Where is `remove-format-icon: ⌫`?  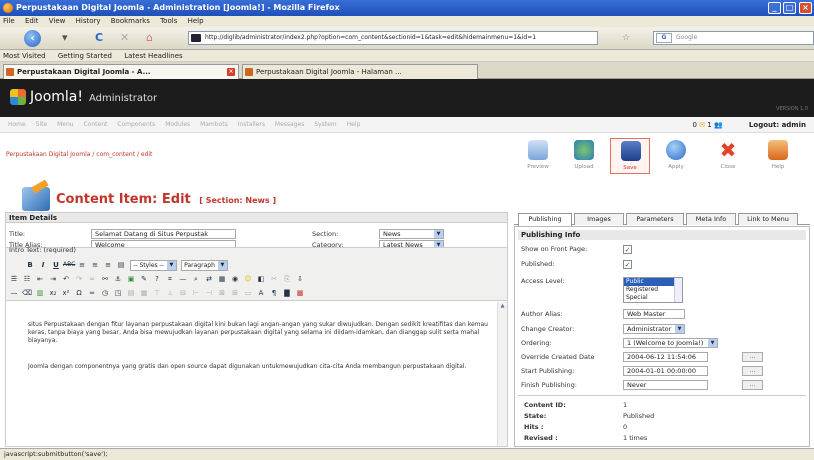
remove-format-icon: ⌫ is located at coordinates (27, 293).